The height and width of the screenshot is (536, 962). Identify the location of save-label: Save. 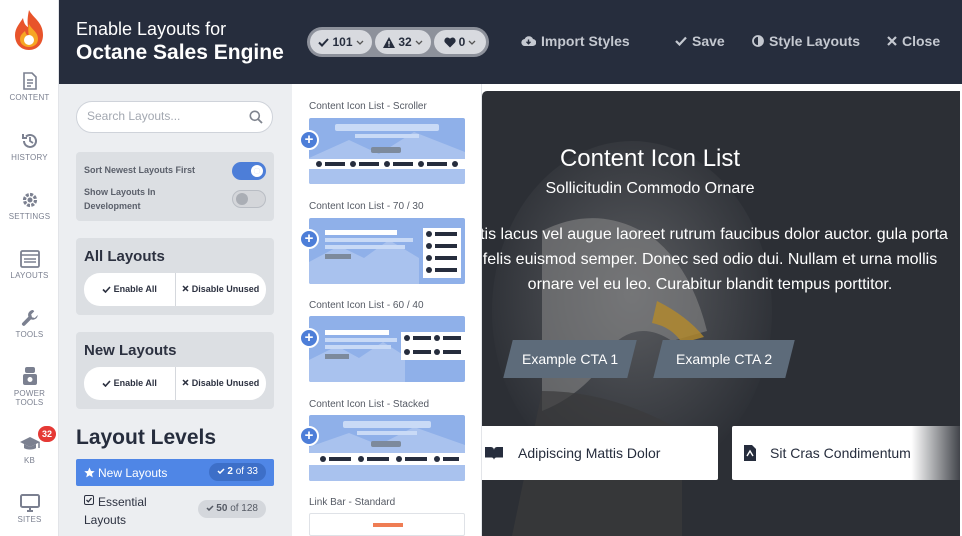
(708, 41).